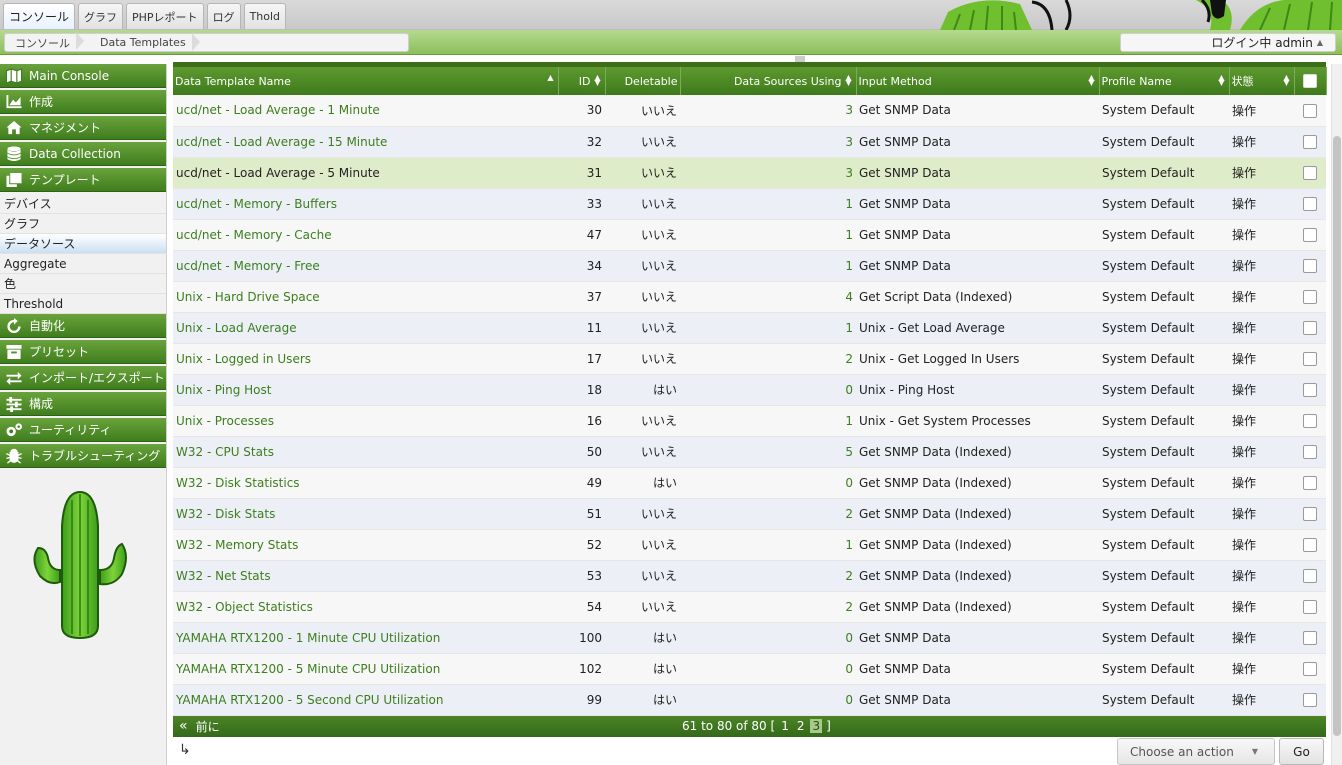 The height and width of the screenshot is (765, 1342). I want to click on go-button: Go, so click(1301, 751).